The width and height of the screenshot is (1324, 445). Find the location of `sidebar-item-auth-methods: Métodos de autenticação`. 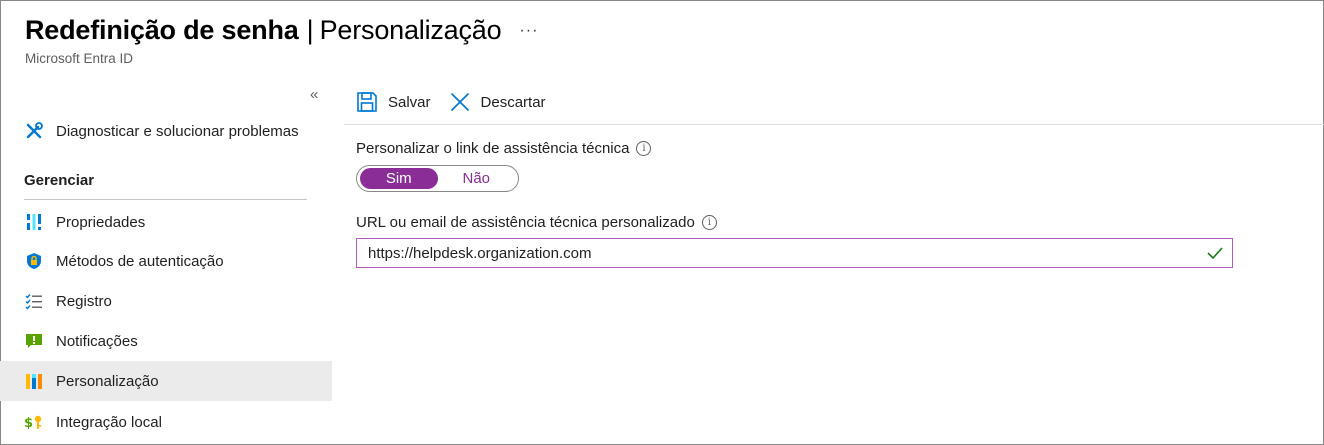

sidebar-item-auth-methods: Métodos de autenticação is located at coordinates (166, 261).